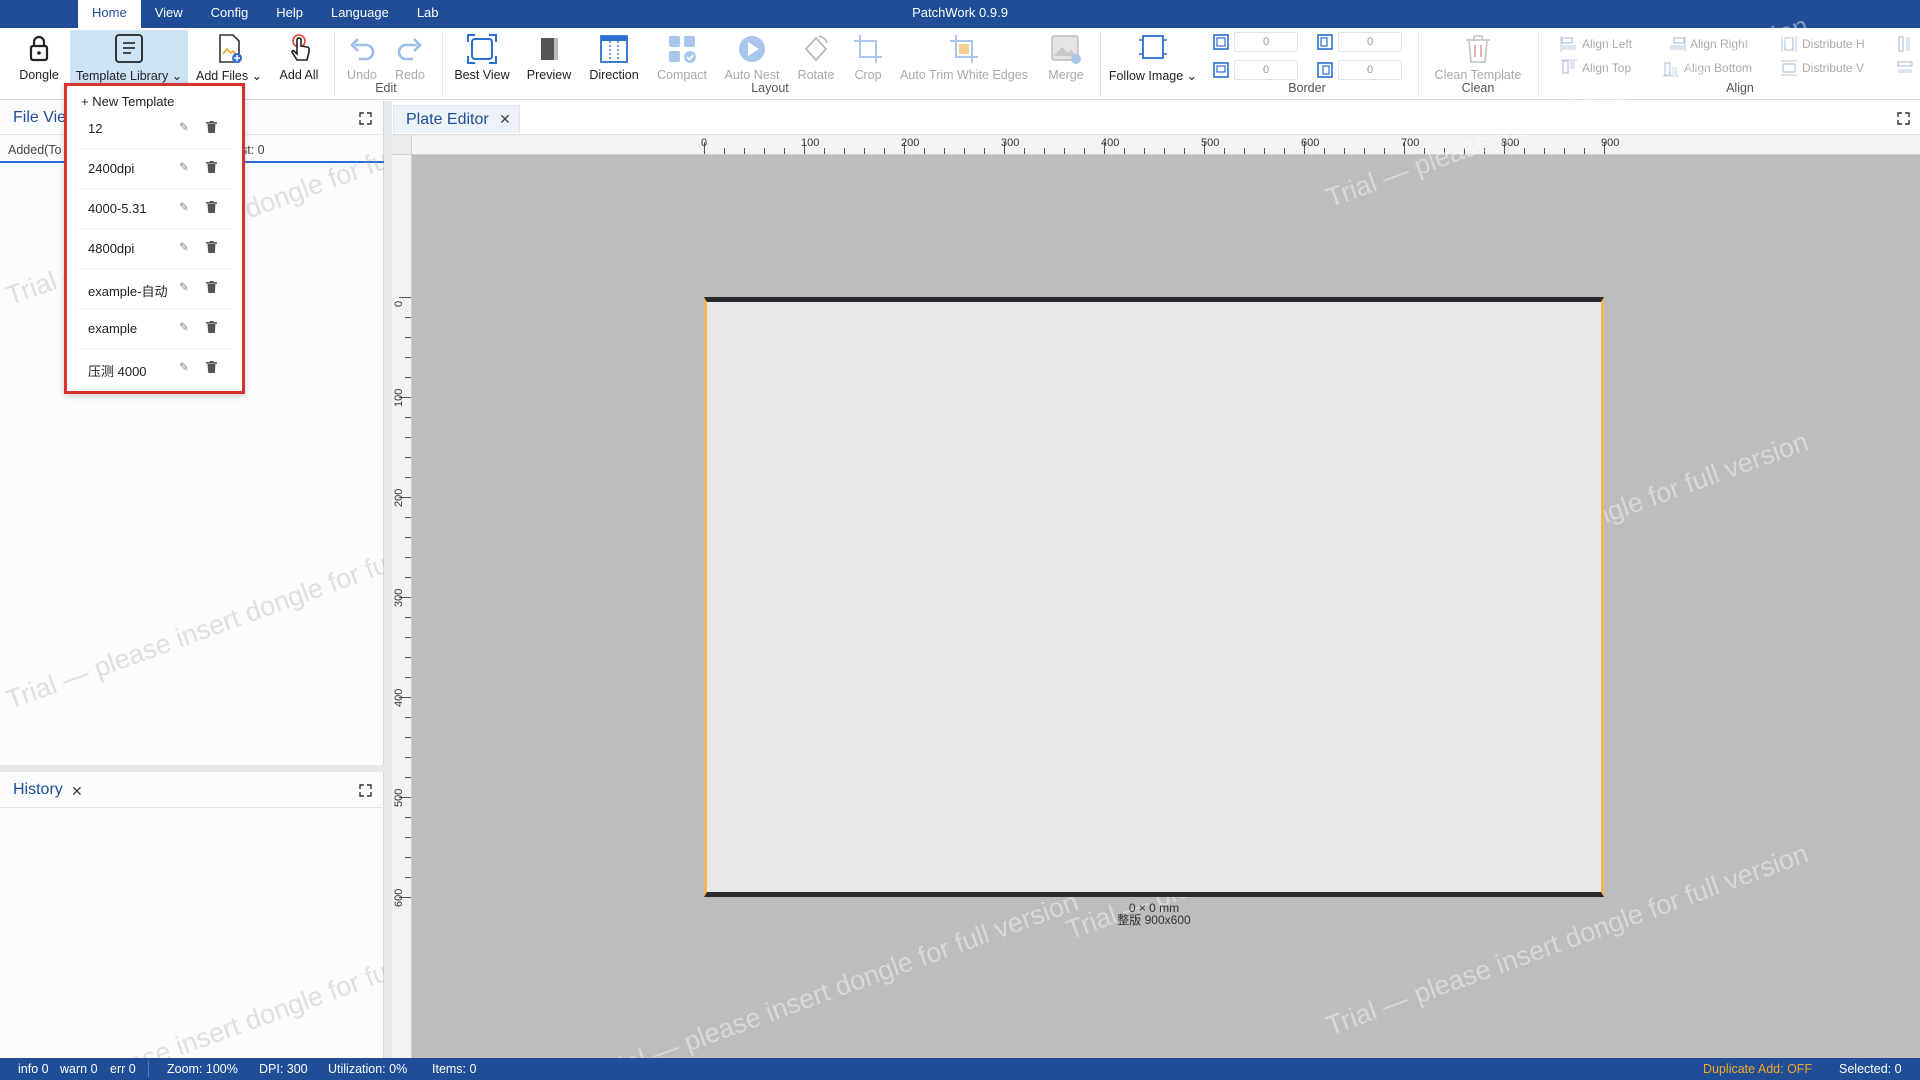  What do you see at coordinates (1478, 59) in the screenshot?
I see `clean-template-button: Clean Template` at bounding box center [1478, 59].